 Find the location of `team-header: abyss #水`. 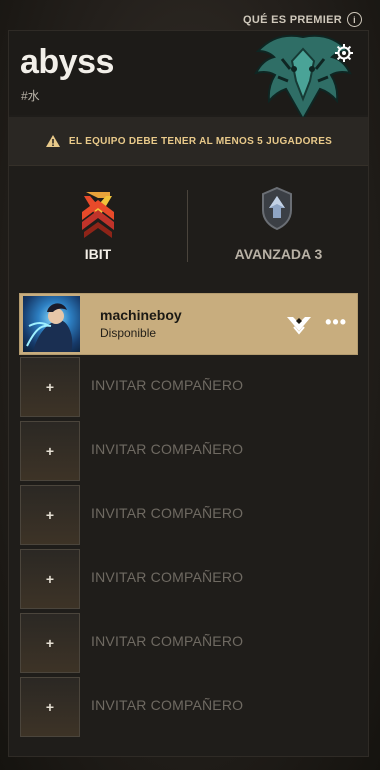

team-header: abyss #水 is located at coordinates (188, 75).